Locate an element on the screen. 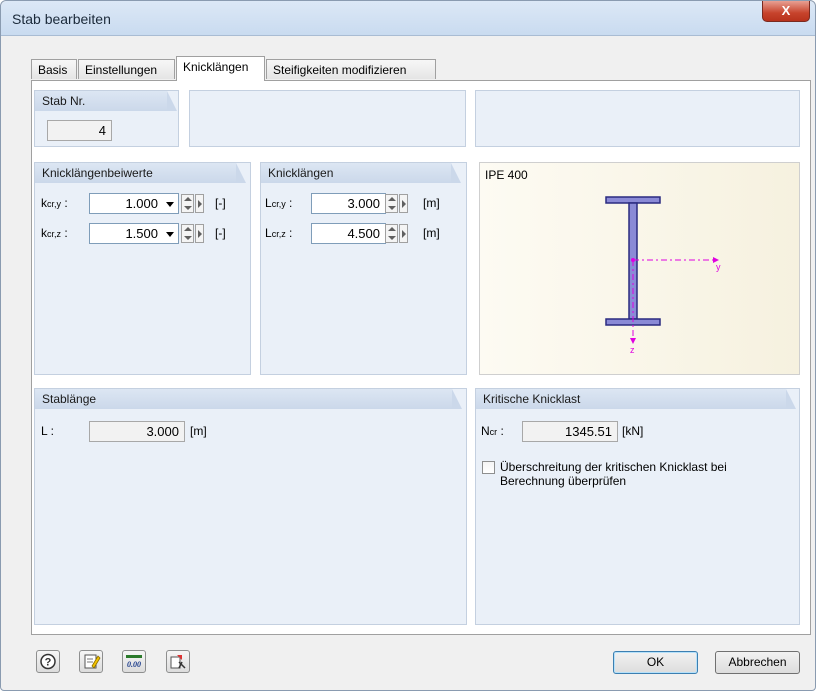 The width and height of the screenshot is (816, 691). lcry-label-main: L is located at coordinates (268, 203).